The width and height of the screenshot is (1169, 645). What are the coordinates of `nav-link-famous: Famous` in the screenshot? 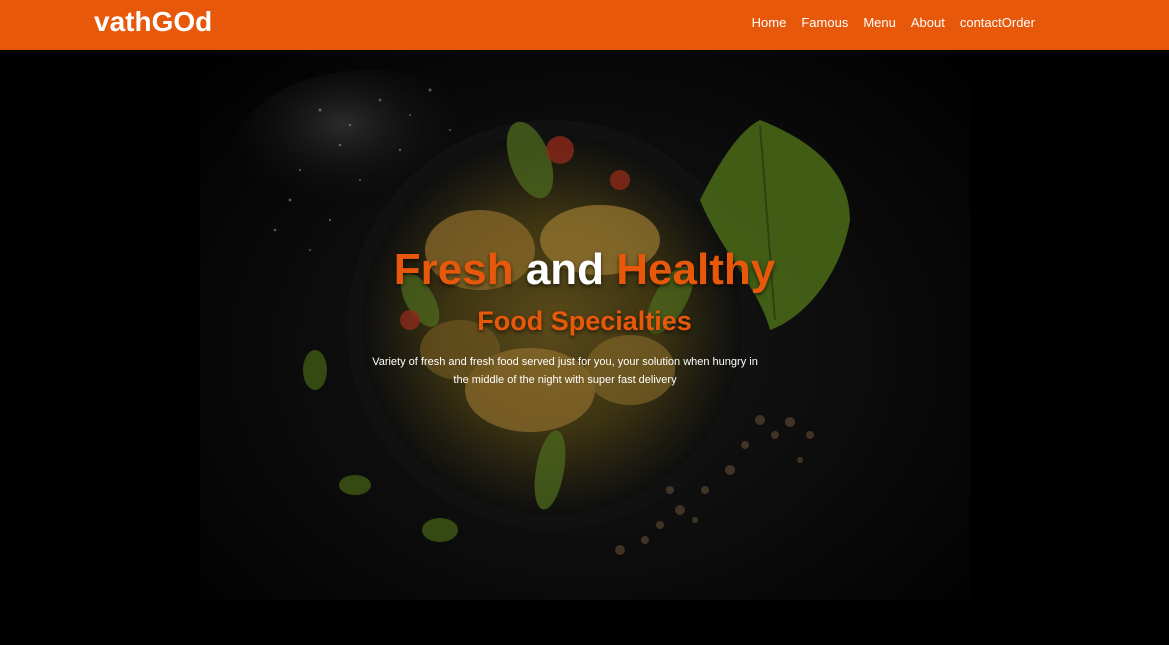 It's located at (824, 22).